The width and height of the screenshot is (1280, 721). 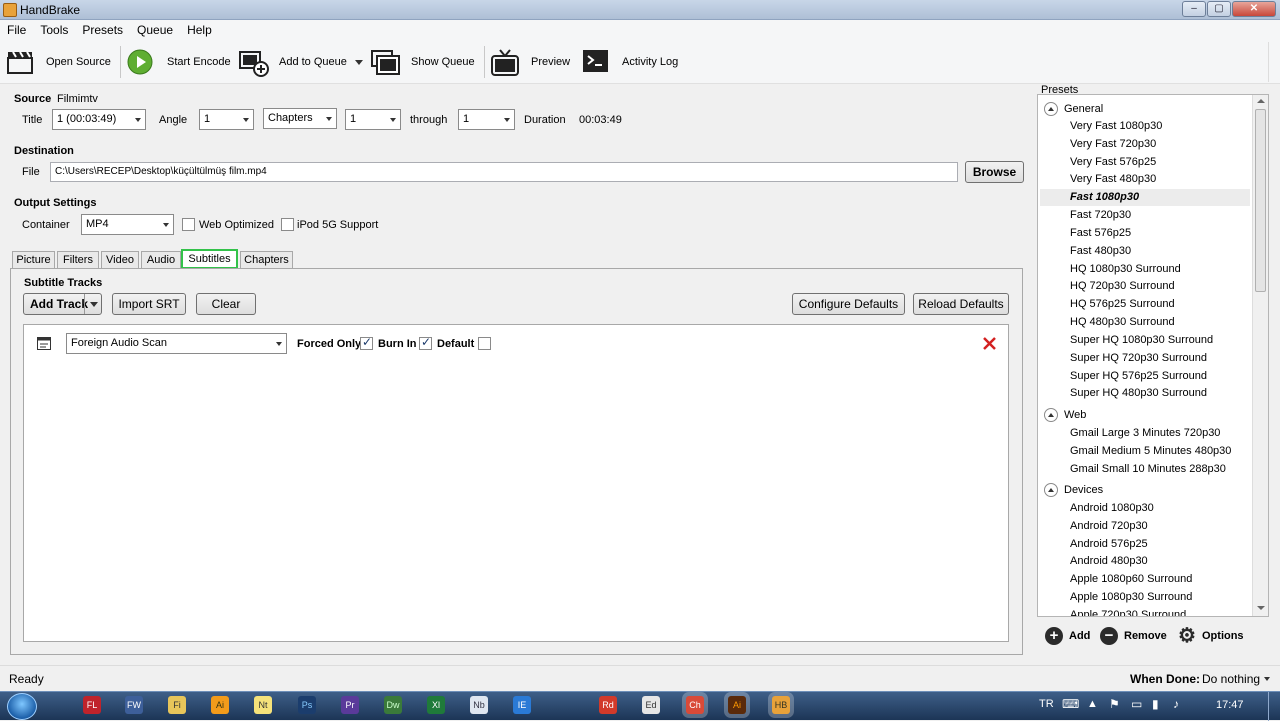 I want to click on preset-item-selected: Fast 1080p30, so click(x=1145, y=197).